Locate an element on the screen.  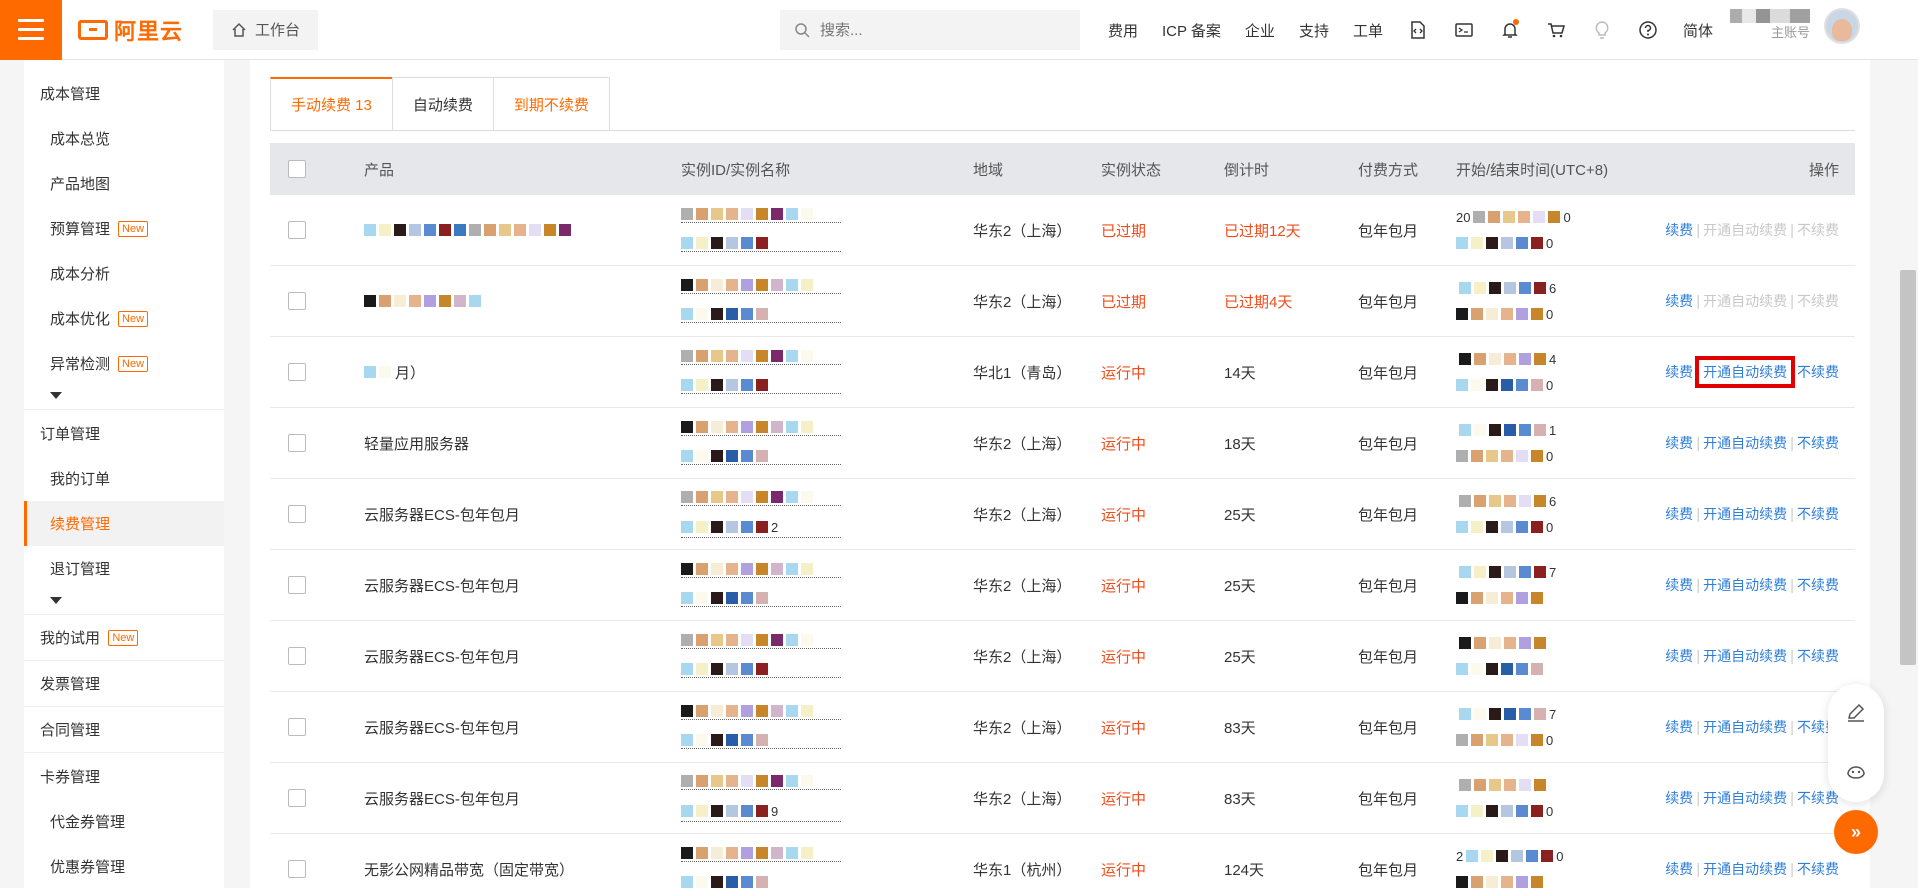
search-input is located at coordinates (930, 30).